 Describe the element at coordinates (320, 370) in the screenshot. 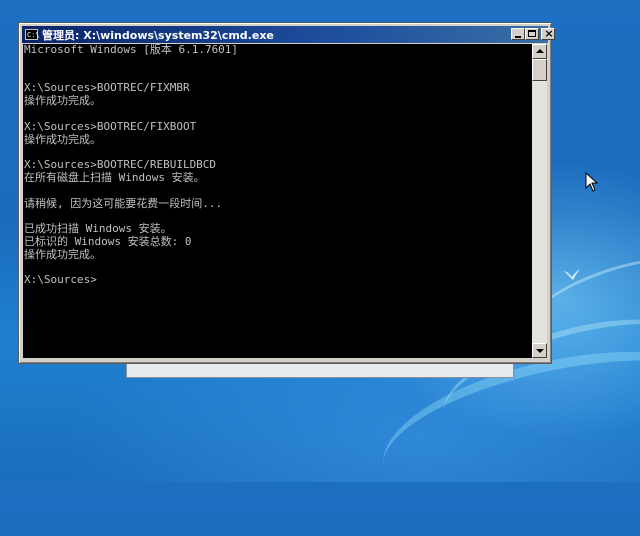

I see `background-window` at that location.